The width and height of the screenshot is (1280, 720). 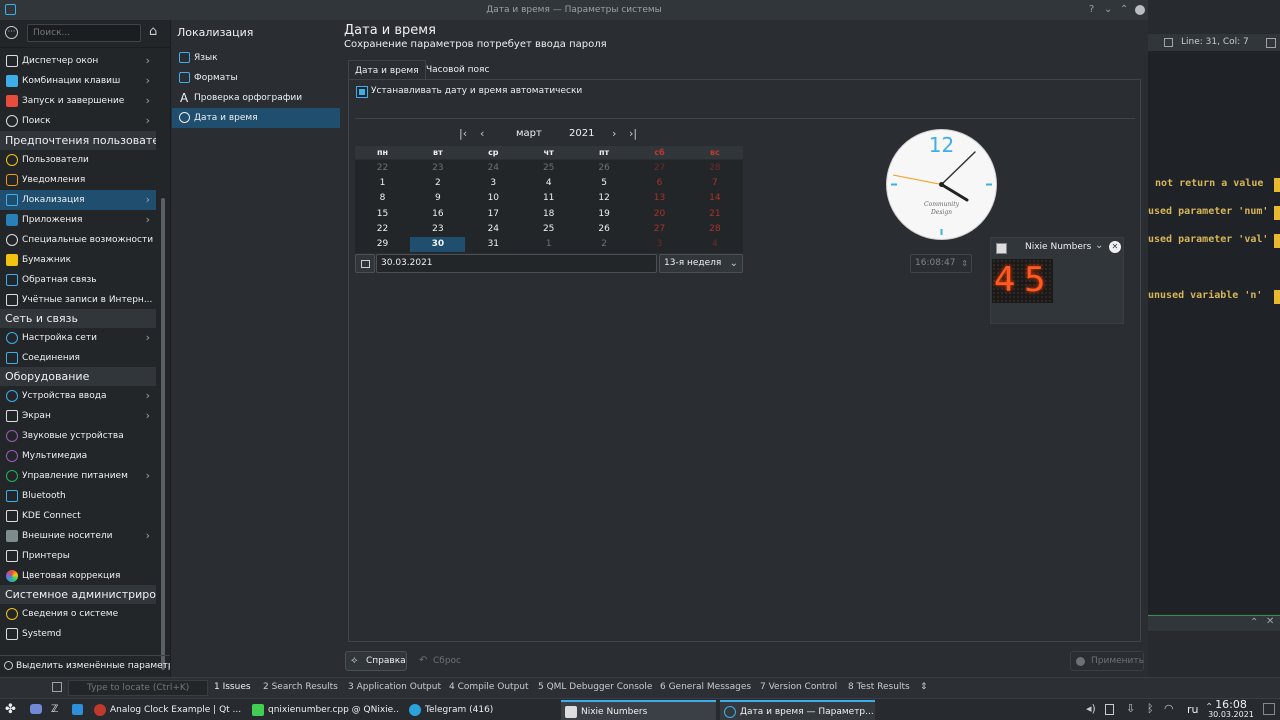 I want to click on sidebar-item-search: Поиск ›, so click(x=78, y=121).